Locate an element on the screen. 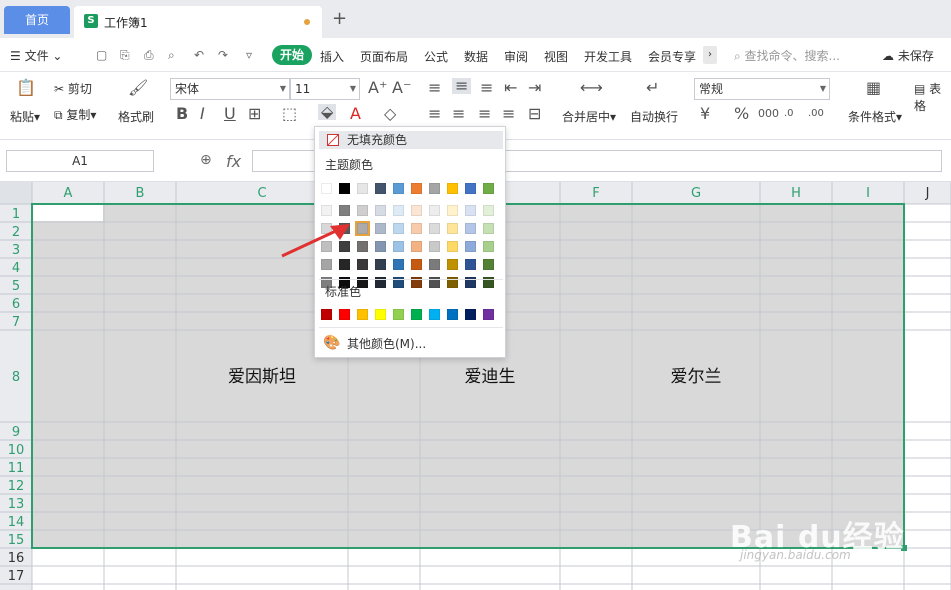  indent-increase-icon: ⇥ is located at coordinates (534, 88).